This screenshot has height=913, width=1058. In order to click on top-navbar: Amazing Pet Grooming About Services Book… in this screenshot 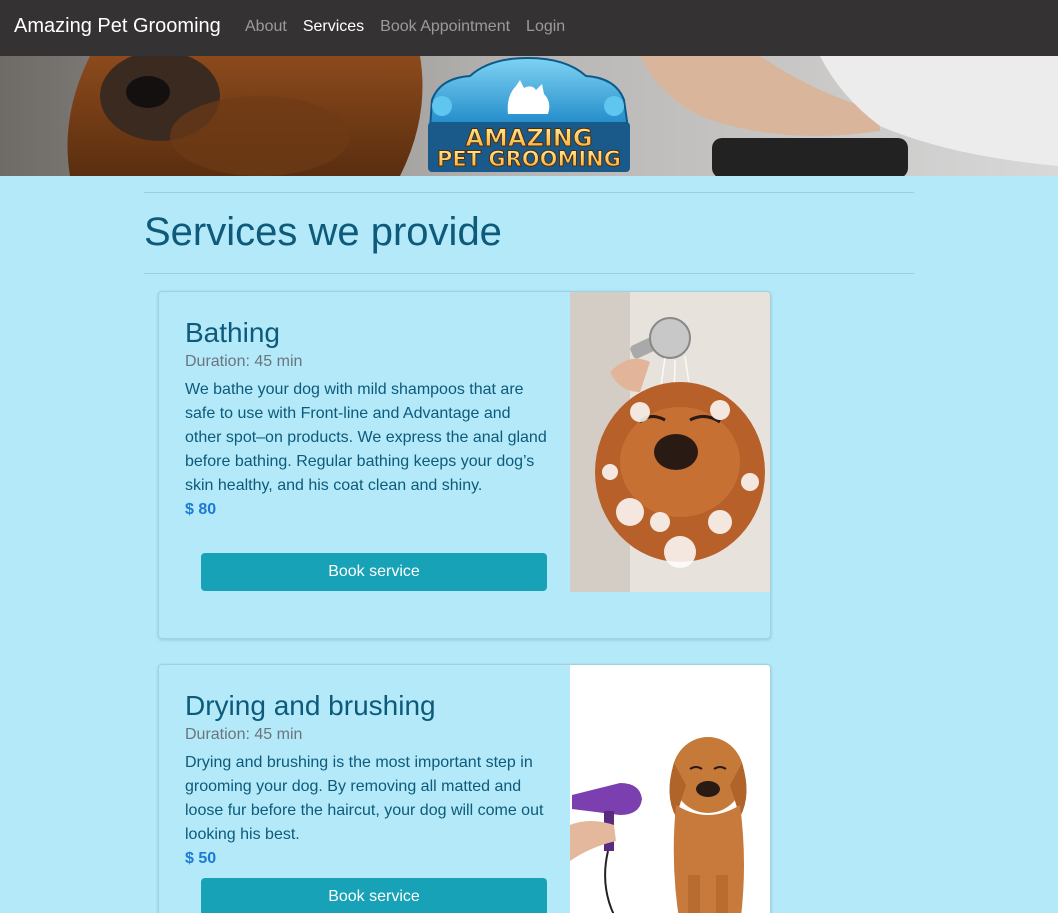, I will do `click(529, 28)`.